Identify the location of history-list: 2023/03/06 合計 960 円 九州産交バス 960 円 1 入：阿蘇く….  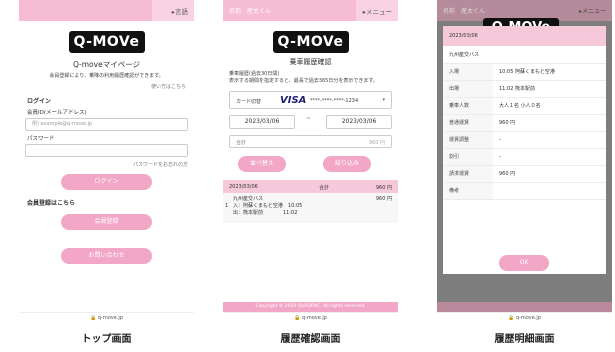
(310, 201).